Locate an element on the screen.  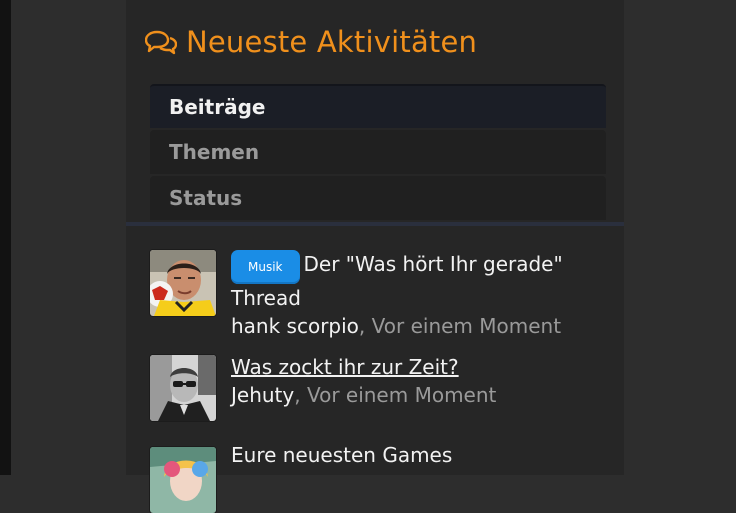
thread-title-link: Eure neuesten Games is located at coordinates (341, 455).